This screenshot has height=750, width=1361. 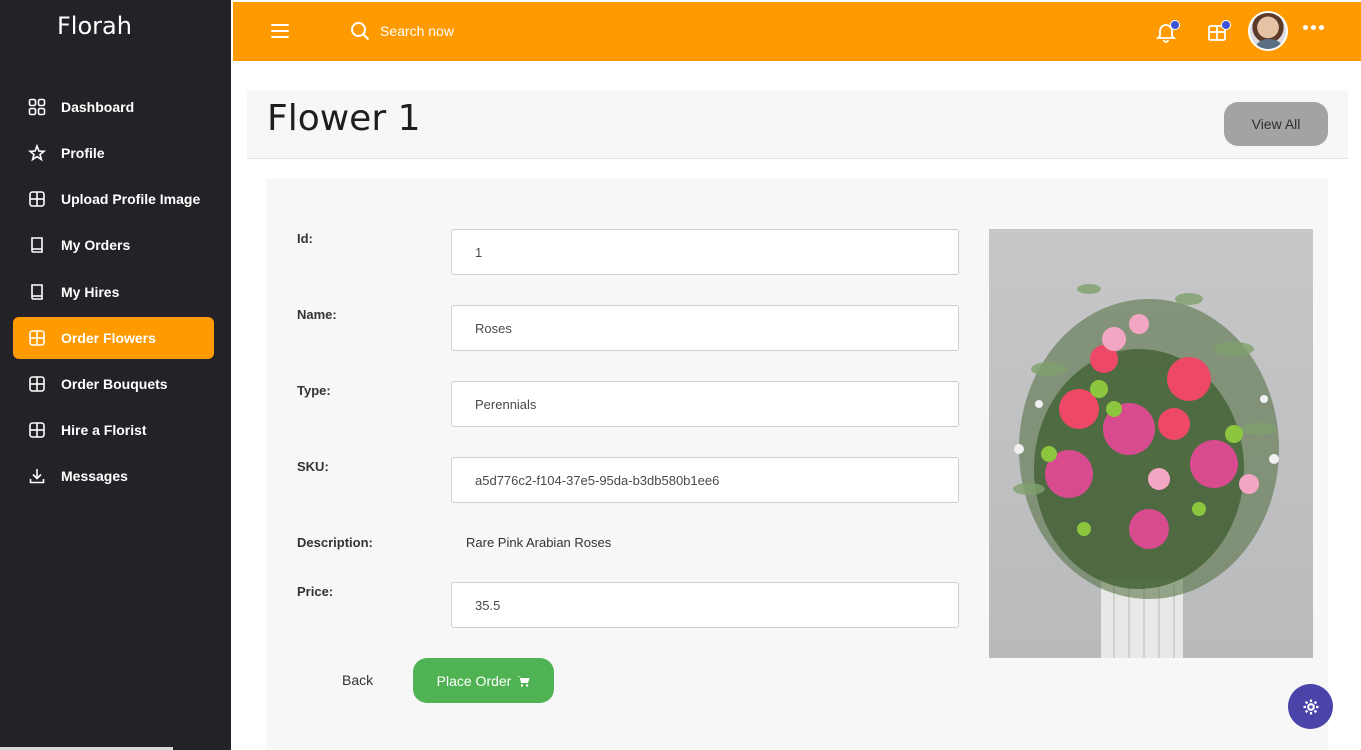 What do you see at coordinates (1226, 25) in the screenshot?
I see `apps-badge` at bounding box center [1226, 25].